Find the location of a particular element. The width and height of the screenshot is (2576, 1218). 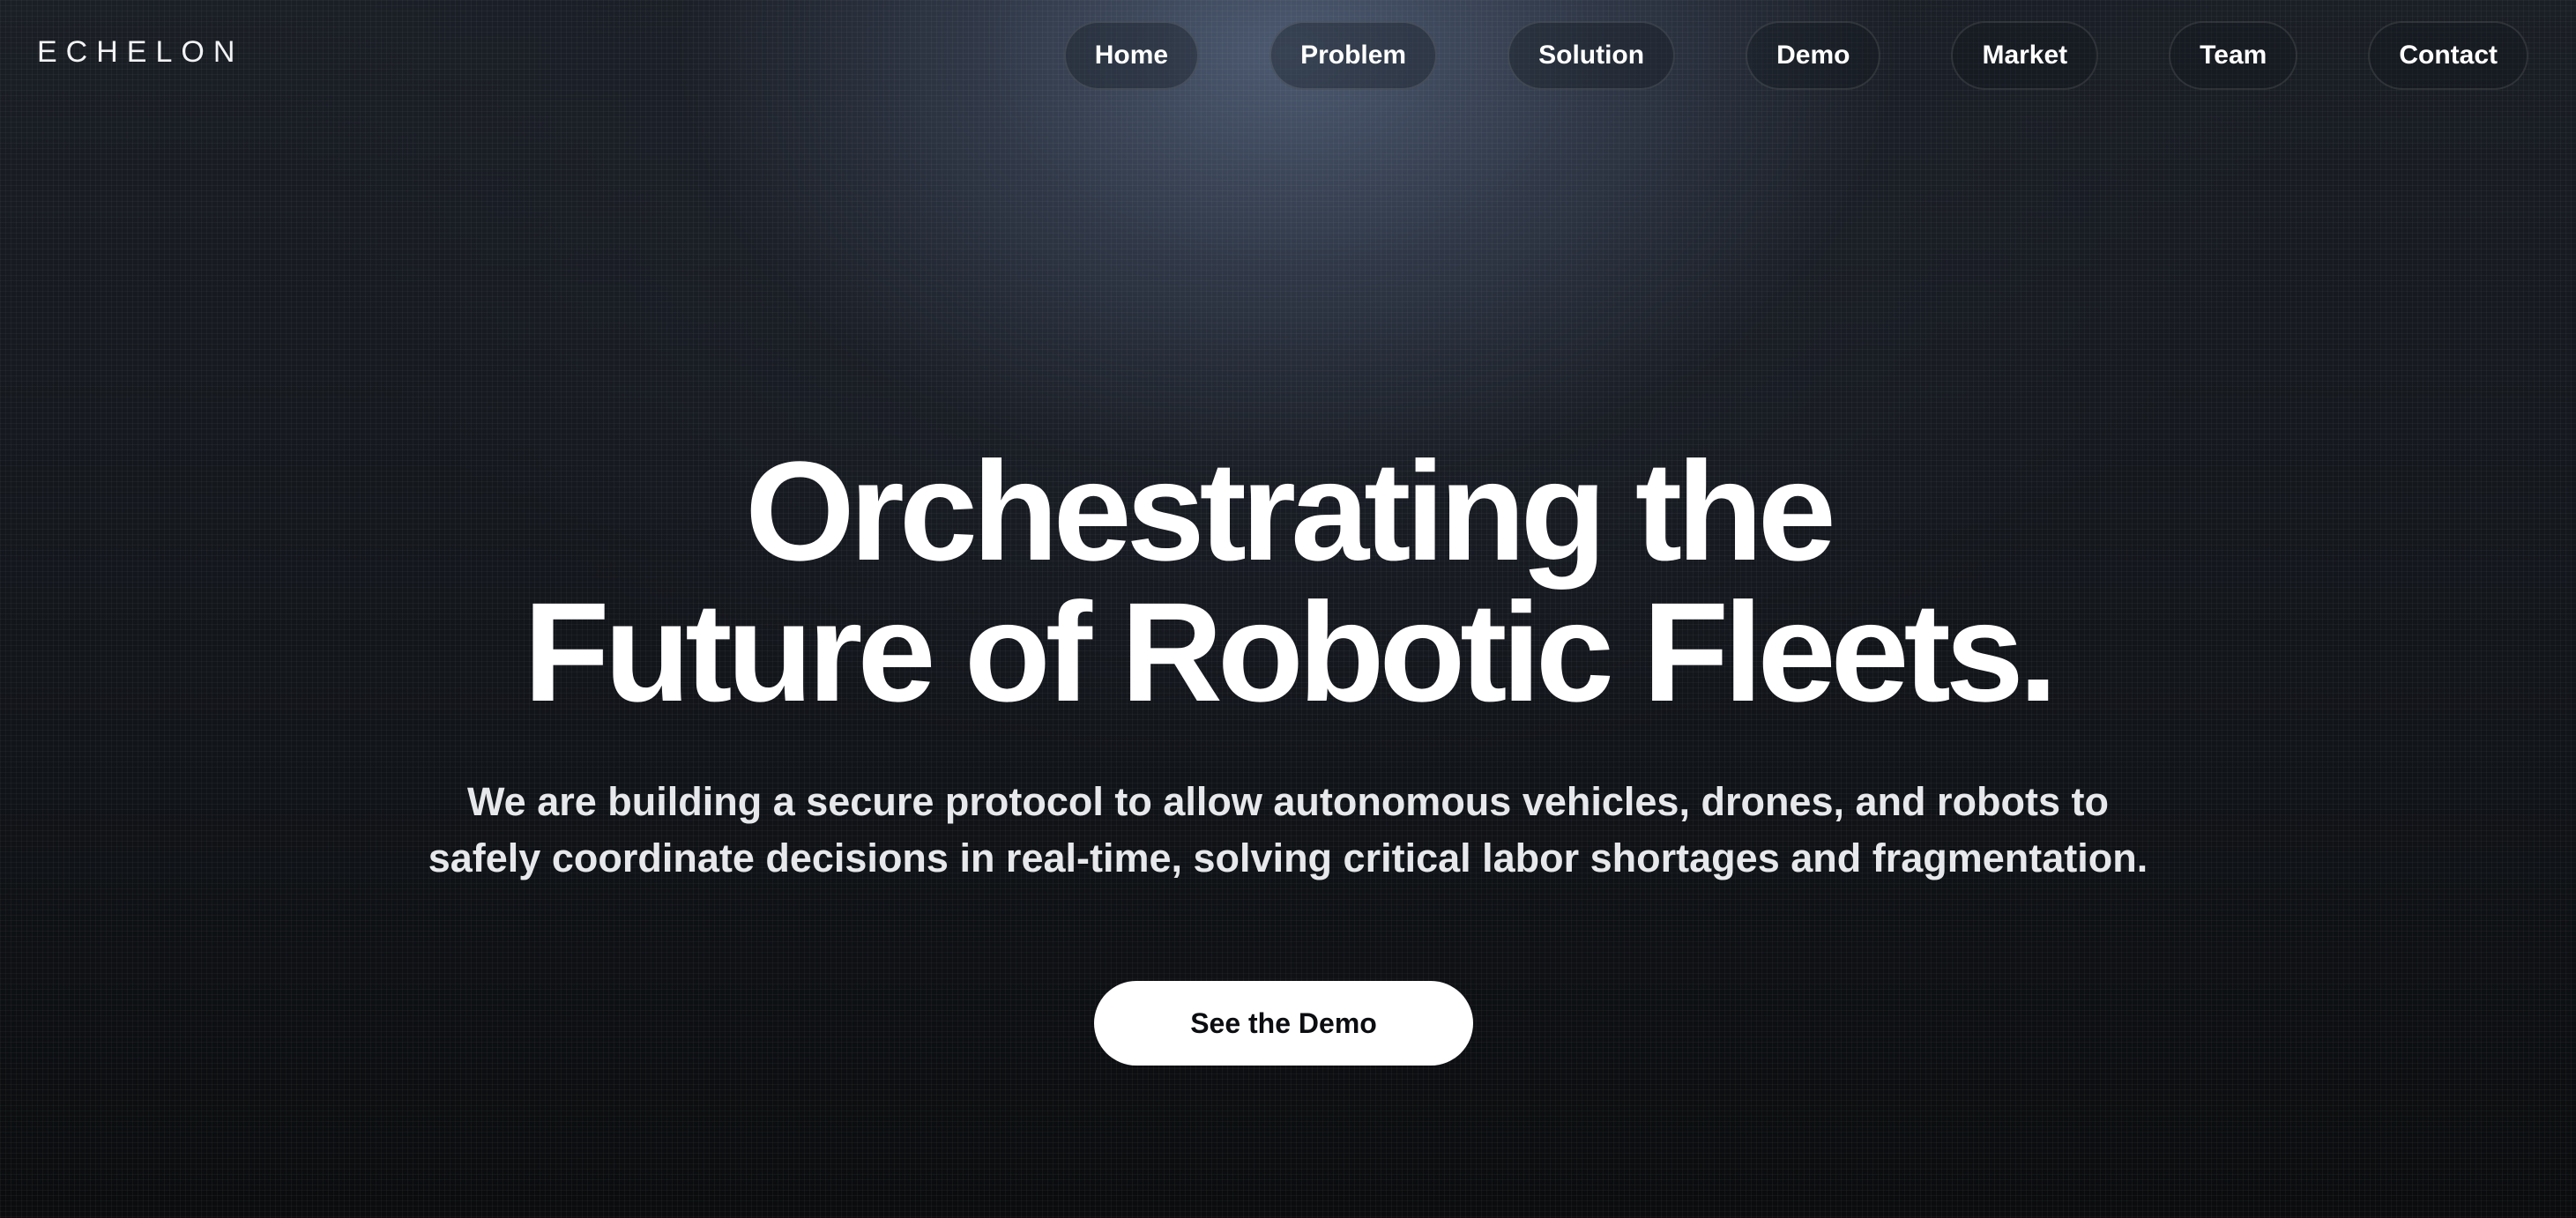

see-demo-button: See the Demo is located at coordinates (1283, 1024).